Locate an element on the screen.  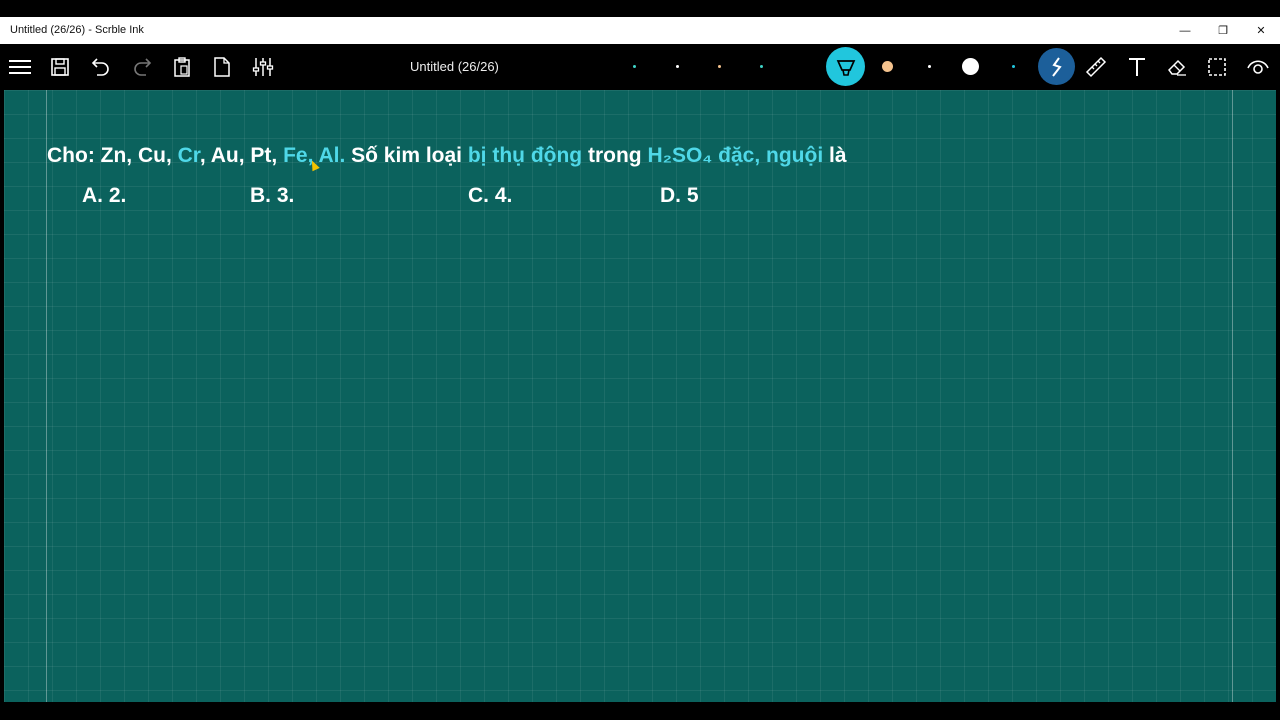
highlighter-icon is located at coordinates (845, 67).